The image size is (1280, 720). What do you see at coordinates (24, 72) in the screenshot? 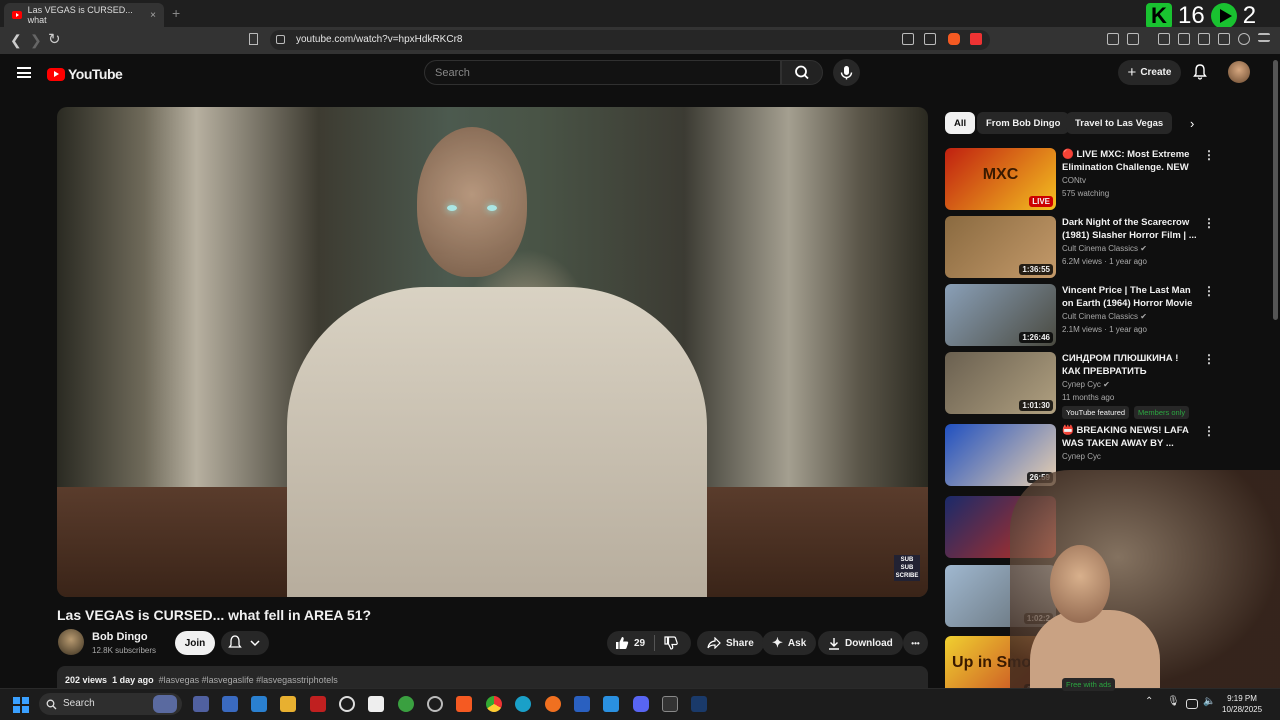
I see `guide-menu-icon` at bounding box center [24, 72].